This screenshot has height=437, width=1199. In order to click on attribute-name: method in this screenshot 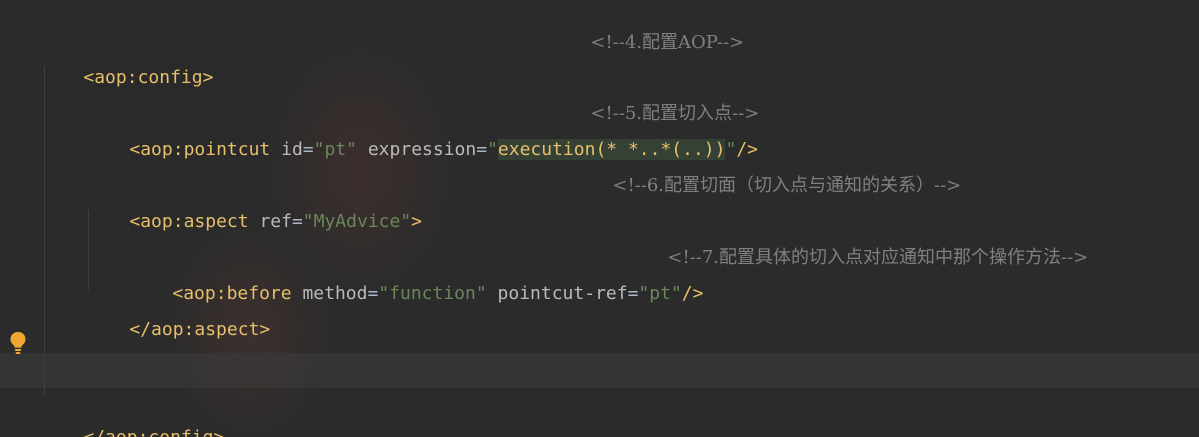, I will do `click(335, 293)`.